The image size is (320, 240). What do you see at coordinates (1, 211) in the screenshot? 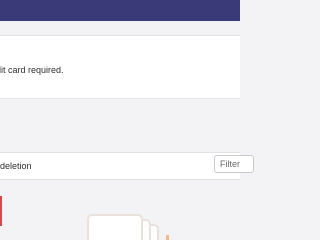
I see `red-accent-edge` at bounding box center [1, 211].